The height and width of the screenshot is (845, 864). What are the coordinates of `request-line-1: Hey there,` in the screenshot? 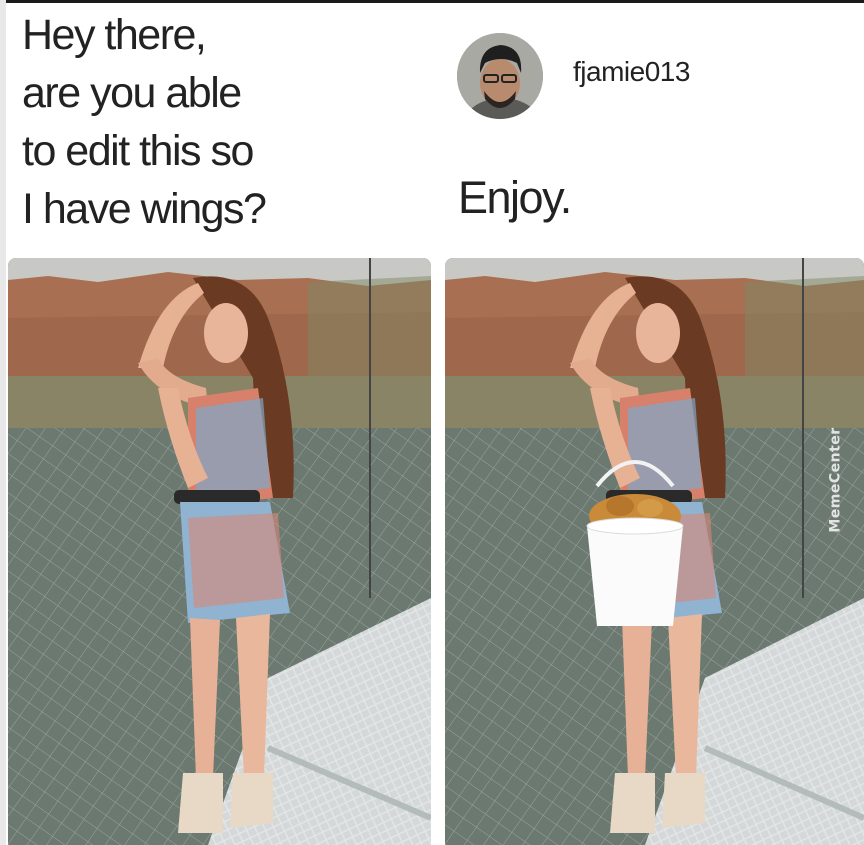 It's located at (114, 35).